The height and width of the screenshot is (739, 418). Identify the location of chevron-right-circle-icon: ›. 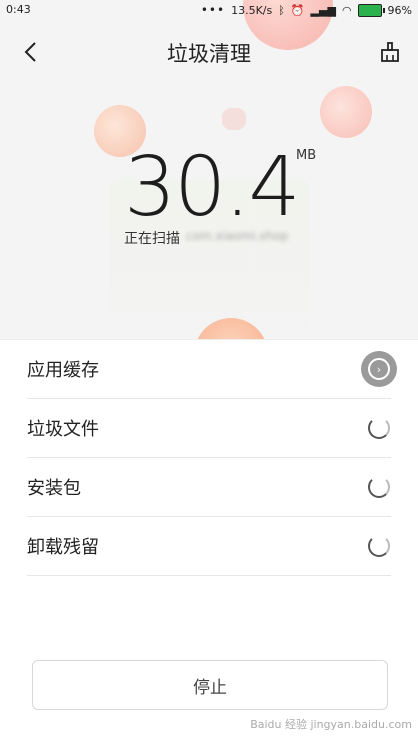
(379, 369).